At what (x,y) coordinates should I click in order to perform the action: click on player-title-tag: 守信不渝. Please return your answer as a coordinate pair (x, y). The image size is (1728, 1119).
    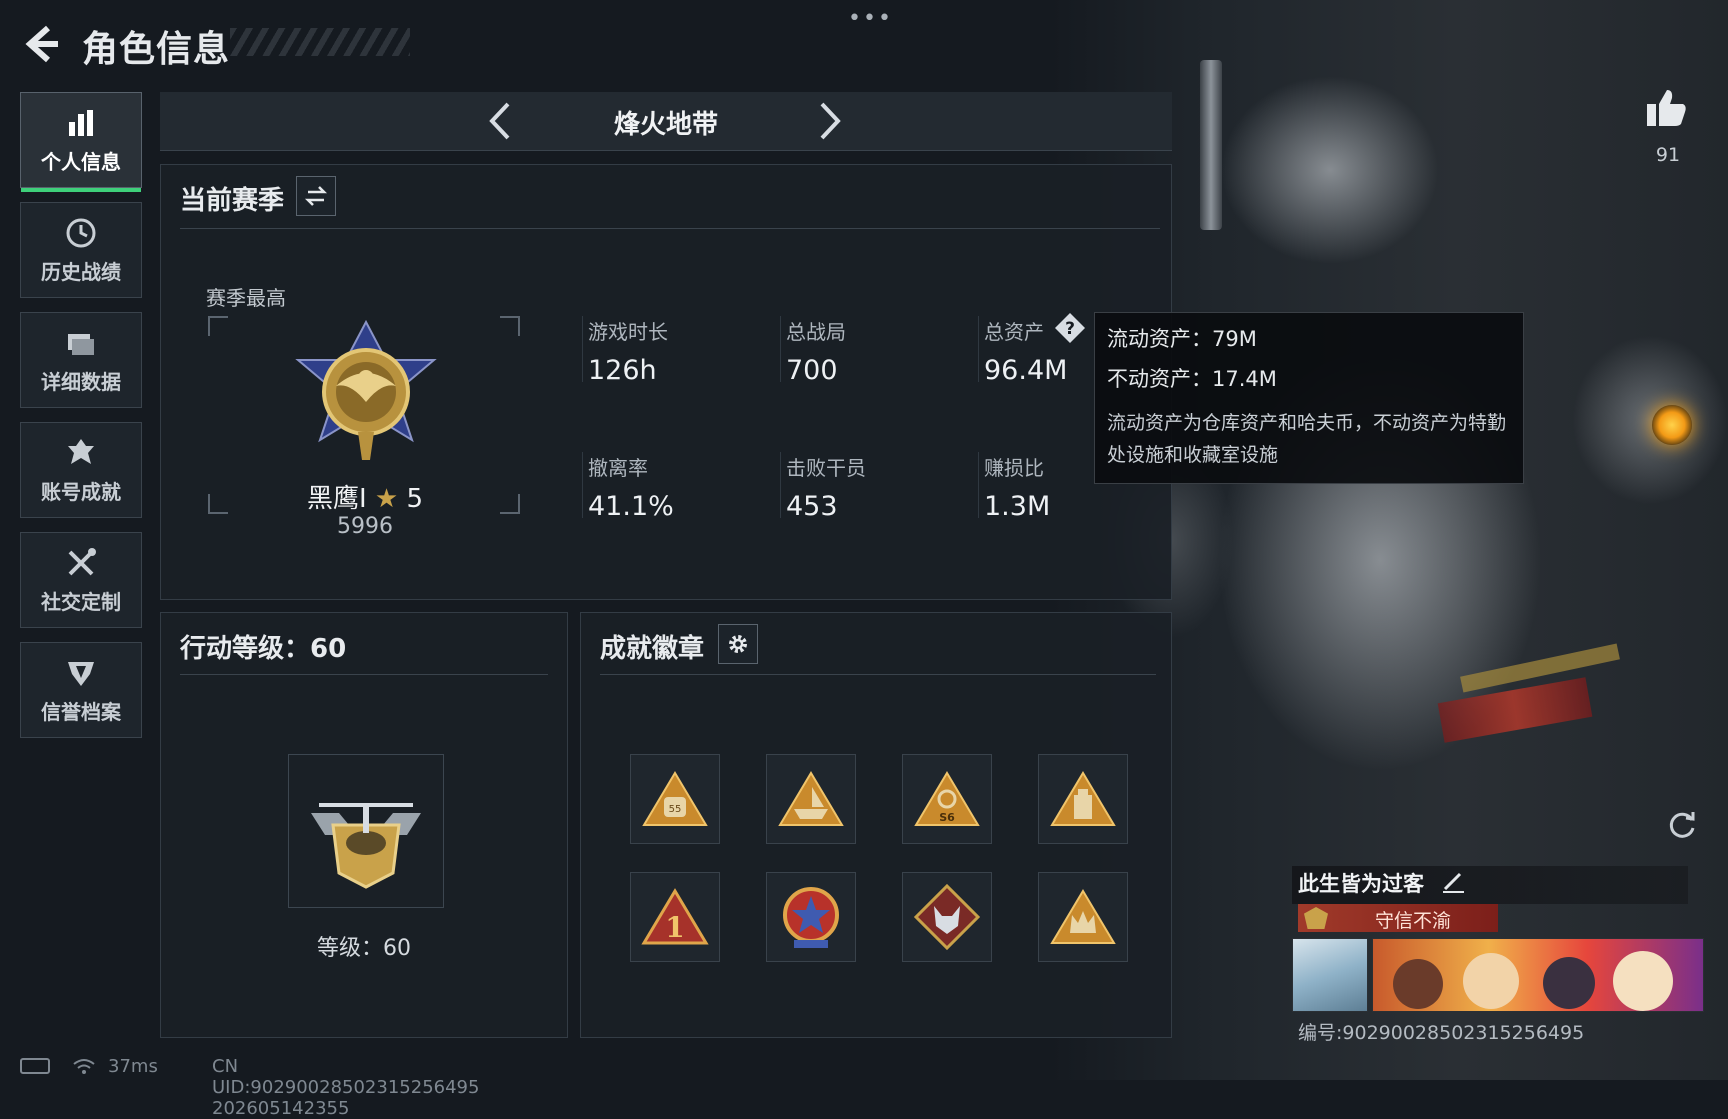
    Looking at the image, I should click on (1398, 918).